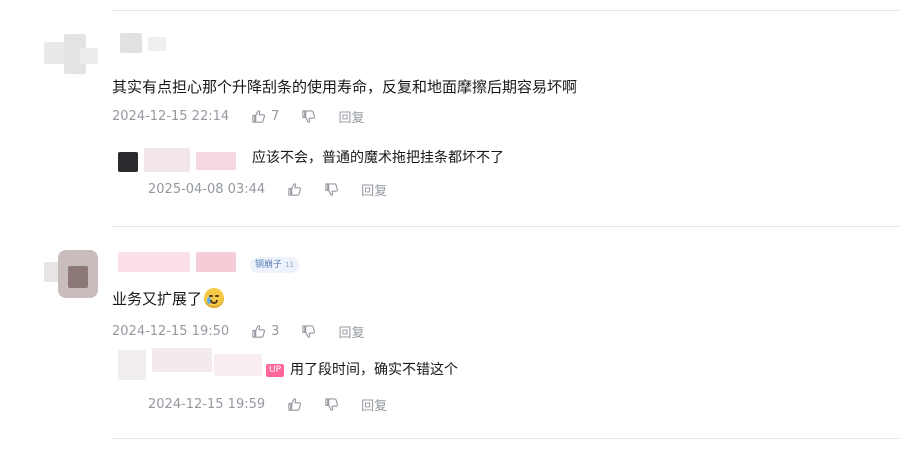  I want to click on comment-meta: 2024-12-15 22:14 7 回复, so click(238, 116).